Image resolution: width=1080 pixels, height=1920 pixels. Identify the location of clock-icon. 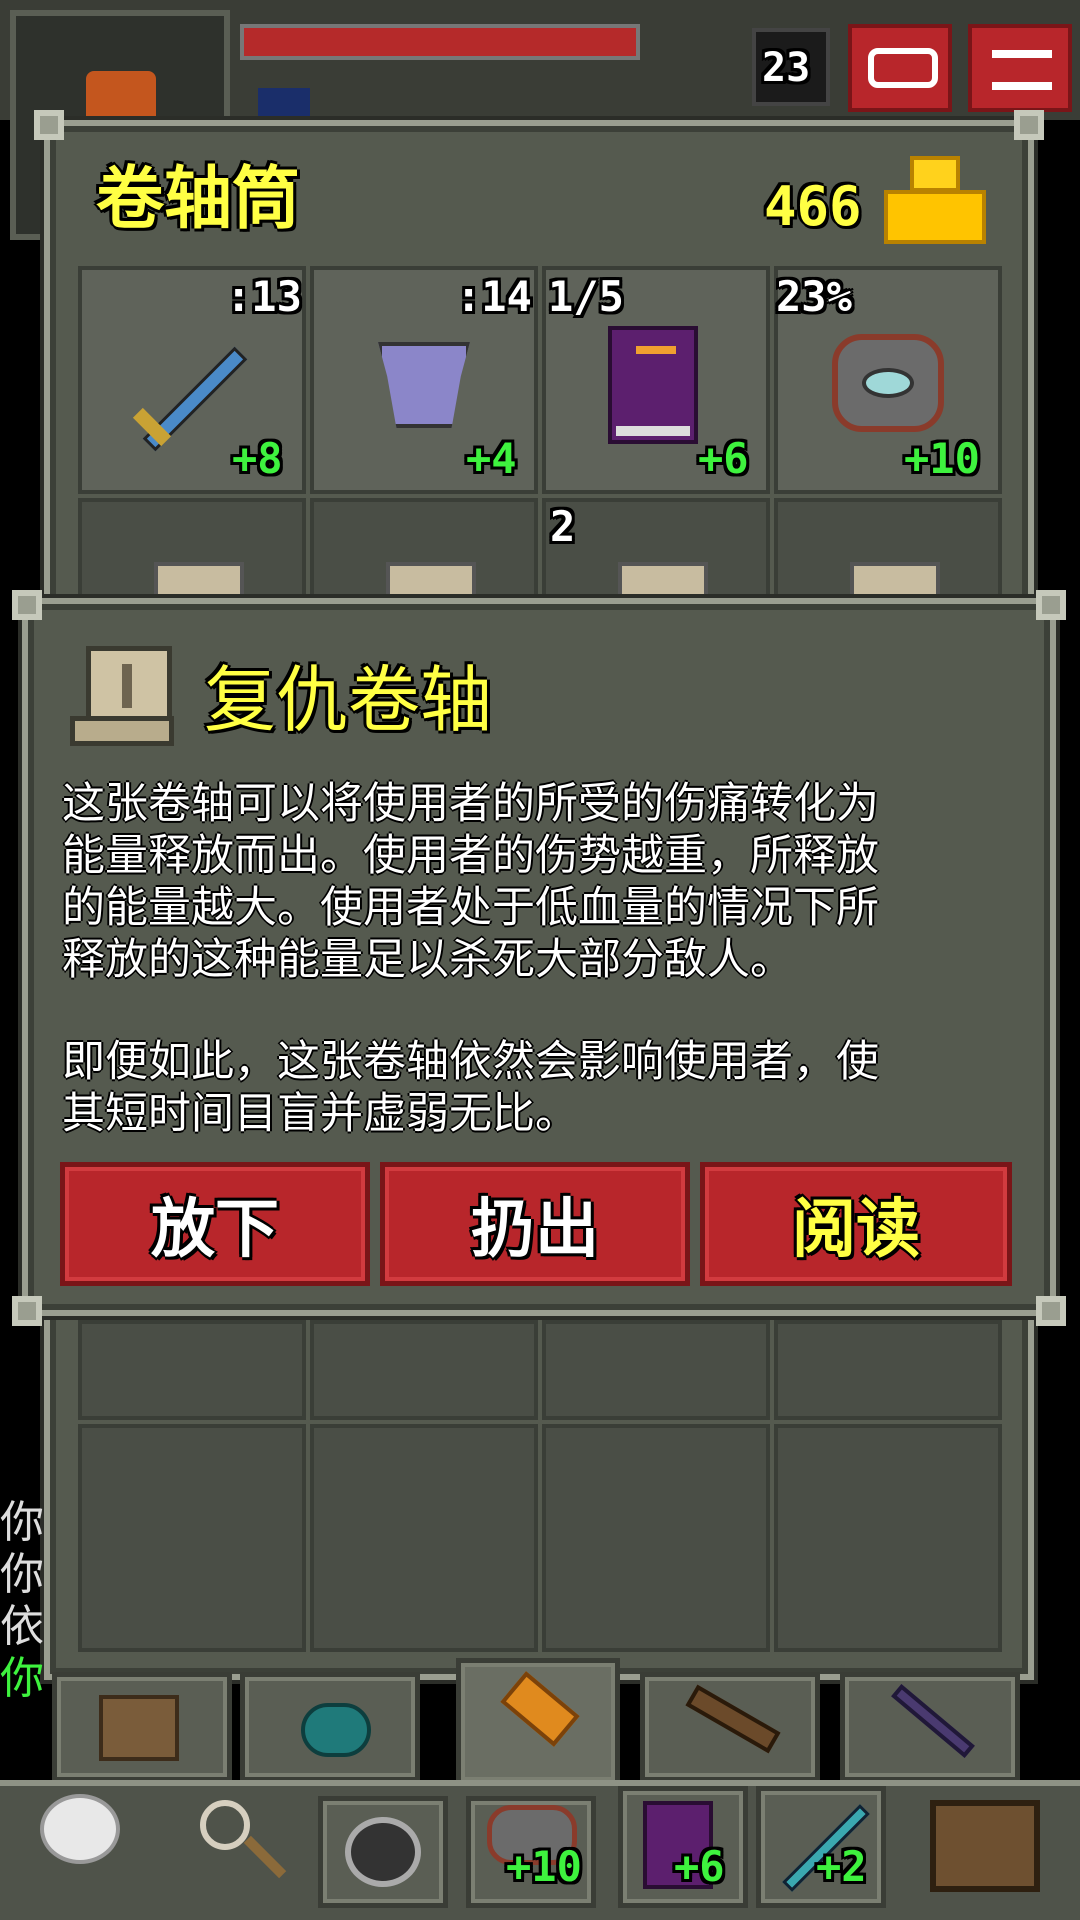
(80, 1829).